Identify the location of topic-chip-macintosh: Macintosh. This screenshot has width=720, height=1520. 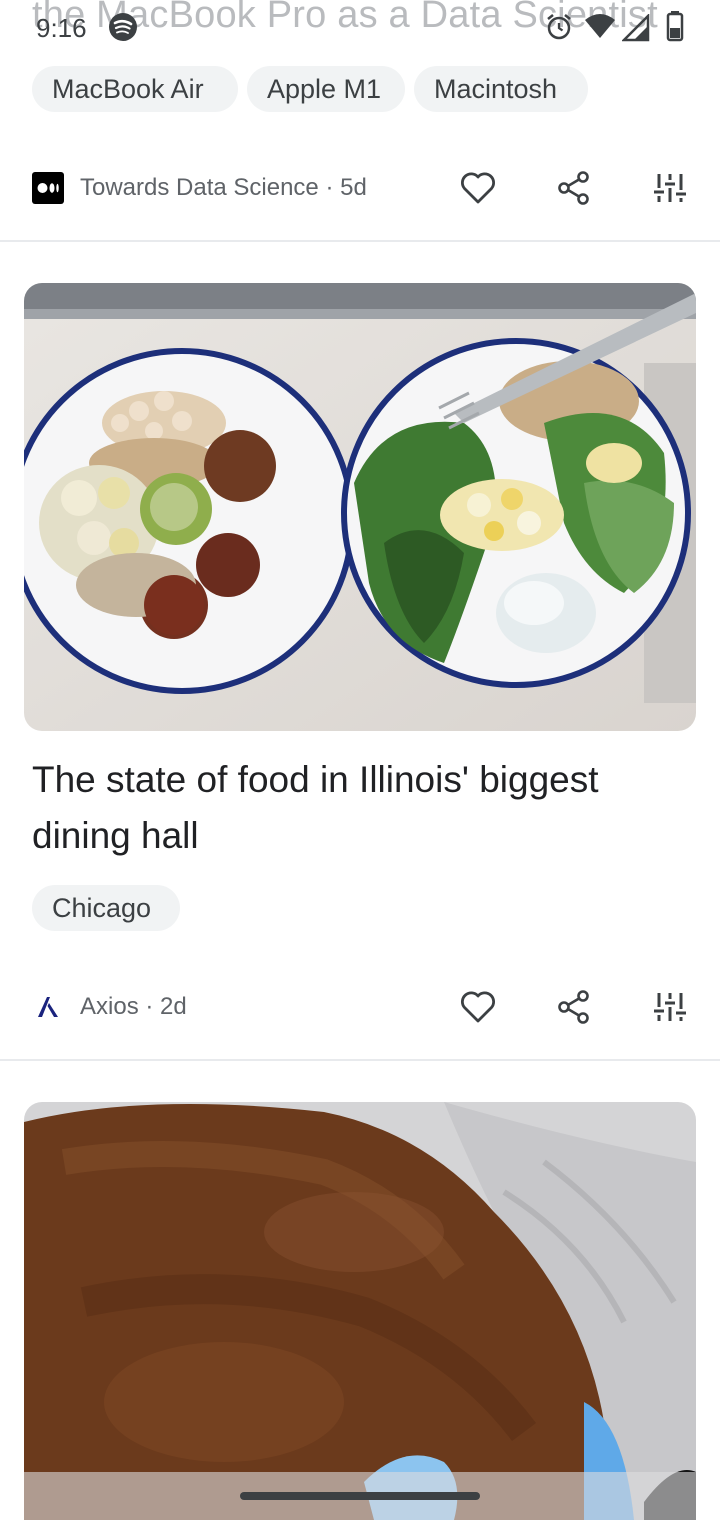
(501, 89).